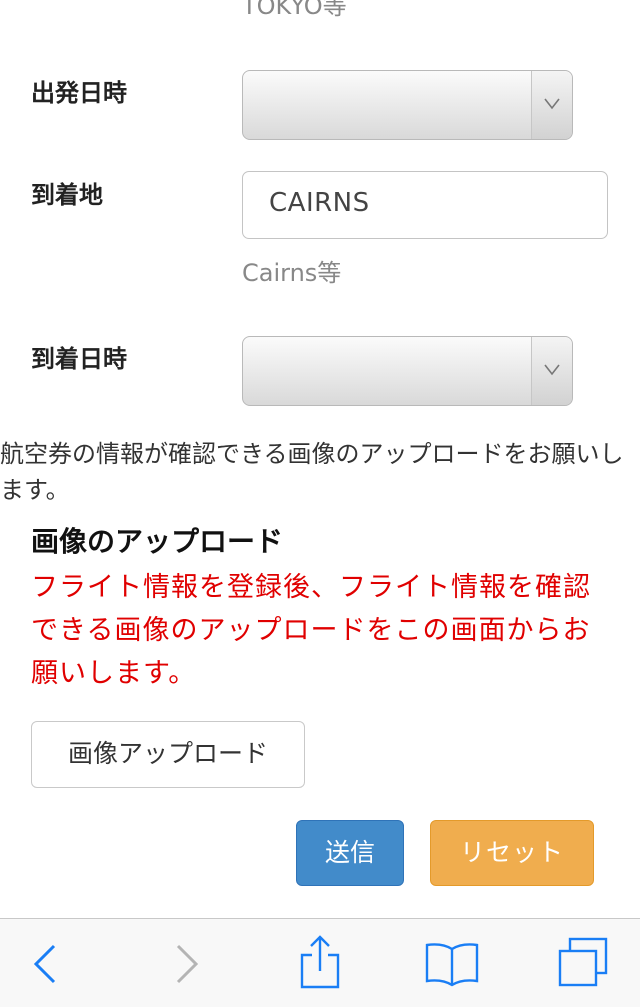  I want to click on back-button, so click(44, 963).